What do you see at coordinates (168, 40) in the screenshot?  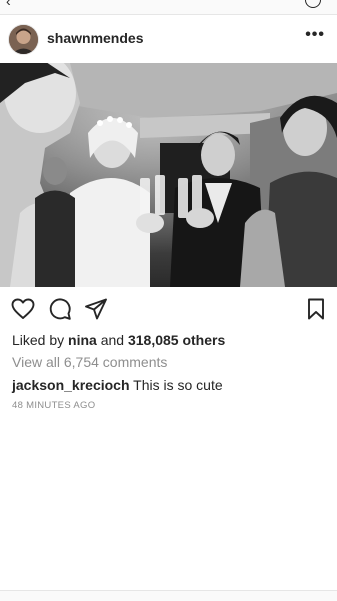 I see `post-header: shawnmendes •••` at bounding box center [168, 40].